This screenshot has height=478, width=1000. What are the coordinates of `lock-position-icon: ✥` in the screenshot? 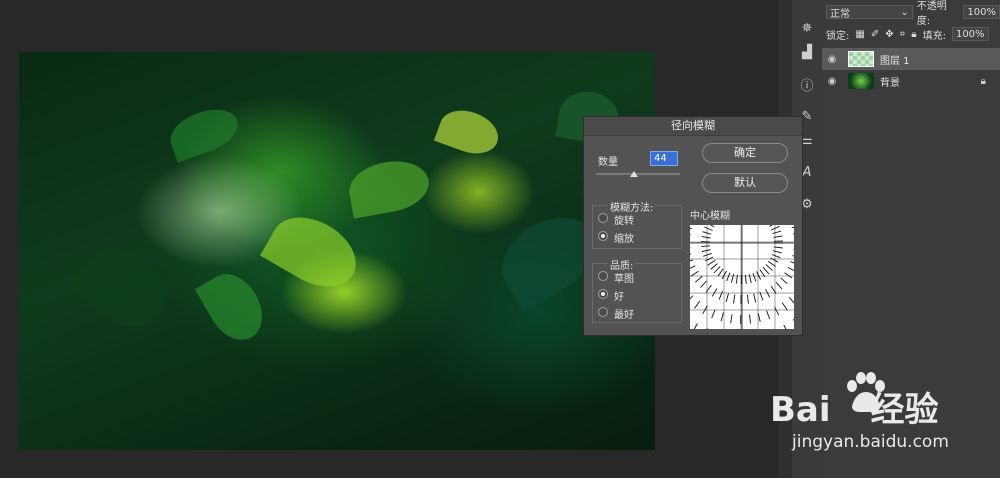 It's located at (889, 34).